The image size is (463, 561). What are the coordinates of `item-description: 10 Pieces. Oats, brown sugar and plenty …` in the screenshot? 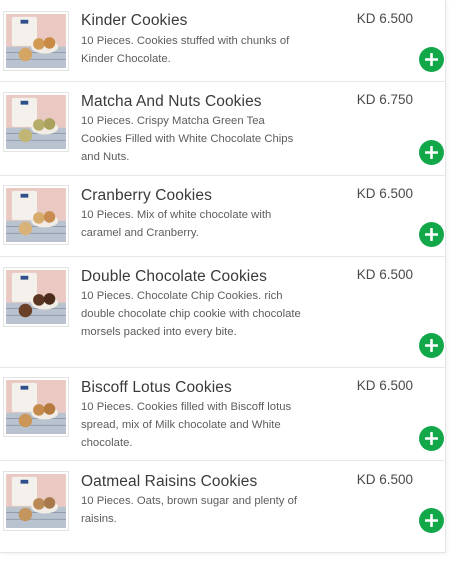 It's located at (189, 510).